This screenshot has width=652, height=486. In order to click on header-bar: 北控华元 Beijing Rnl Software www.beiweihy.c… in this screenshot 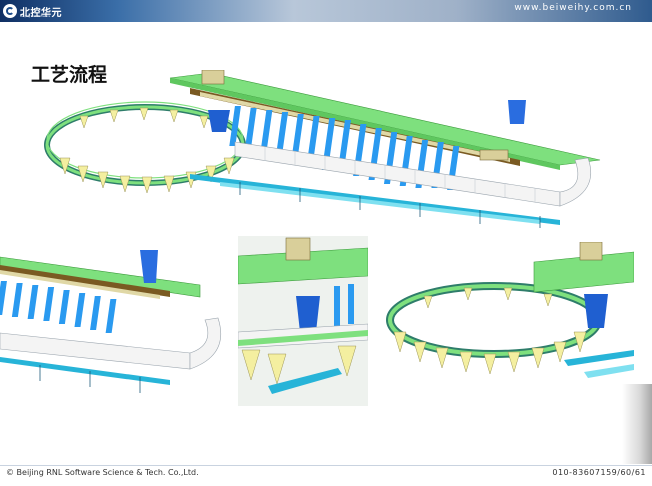, I will do `click(326, 11)`.